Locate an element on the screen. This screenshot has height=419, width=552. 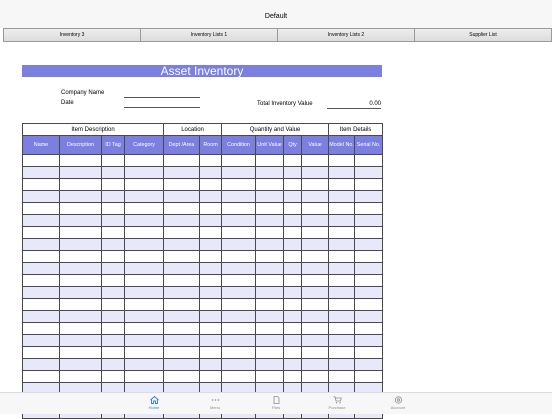
tab-home: Home is located at coordinates (154, 403).